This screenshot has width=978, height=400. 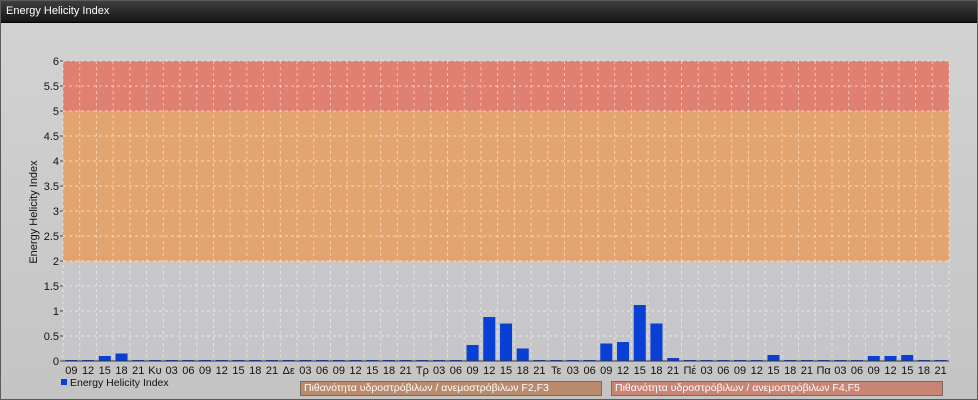 I want to click on y-tick-label: 3, so click(x=56, y=212).